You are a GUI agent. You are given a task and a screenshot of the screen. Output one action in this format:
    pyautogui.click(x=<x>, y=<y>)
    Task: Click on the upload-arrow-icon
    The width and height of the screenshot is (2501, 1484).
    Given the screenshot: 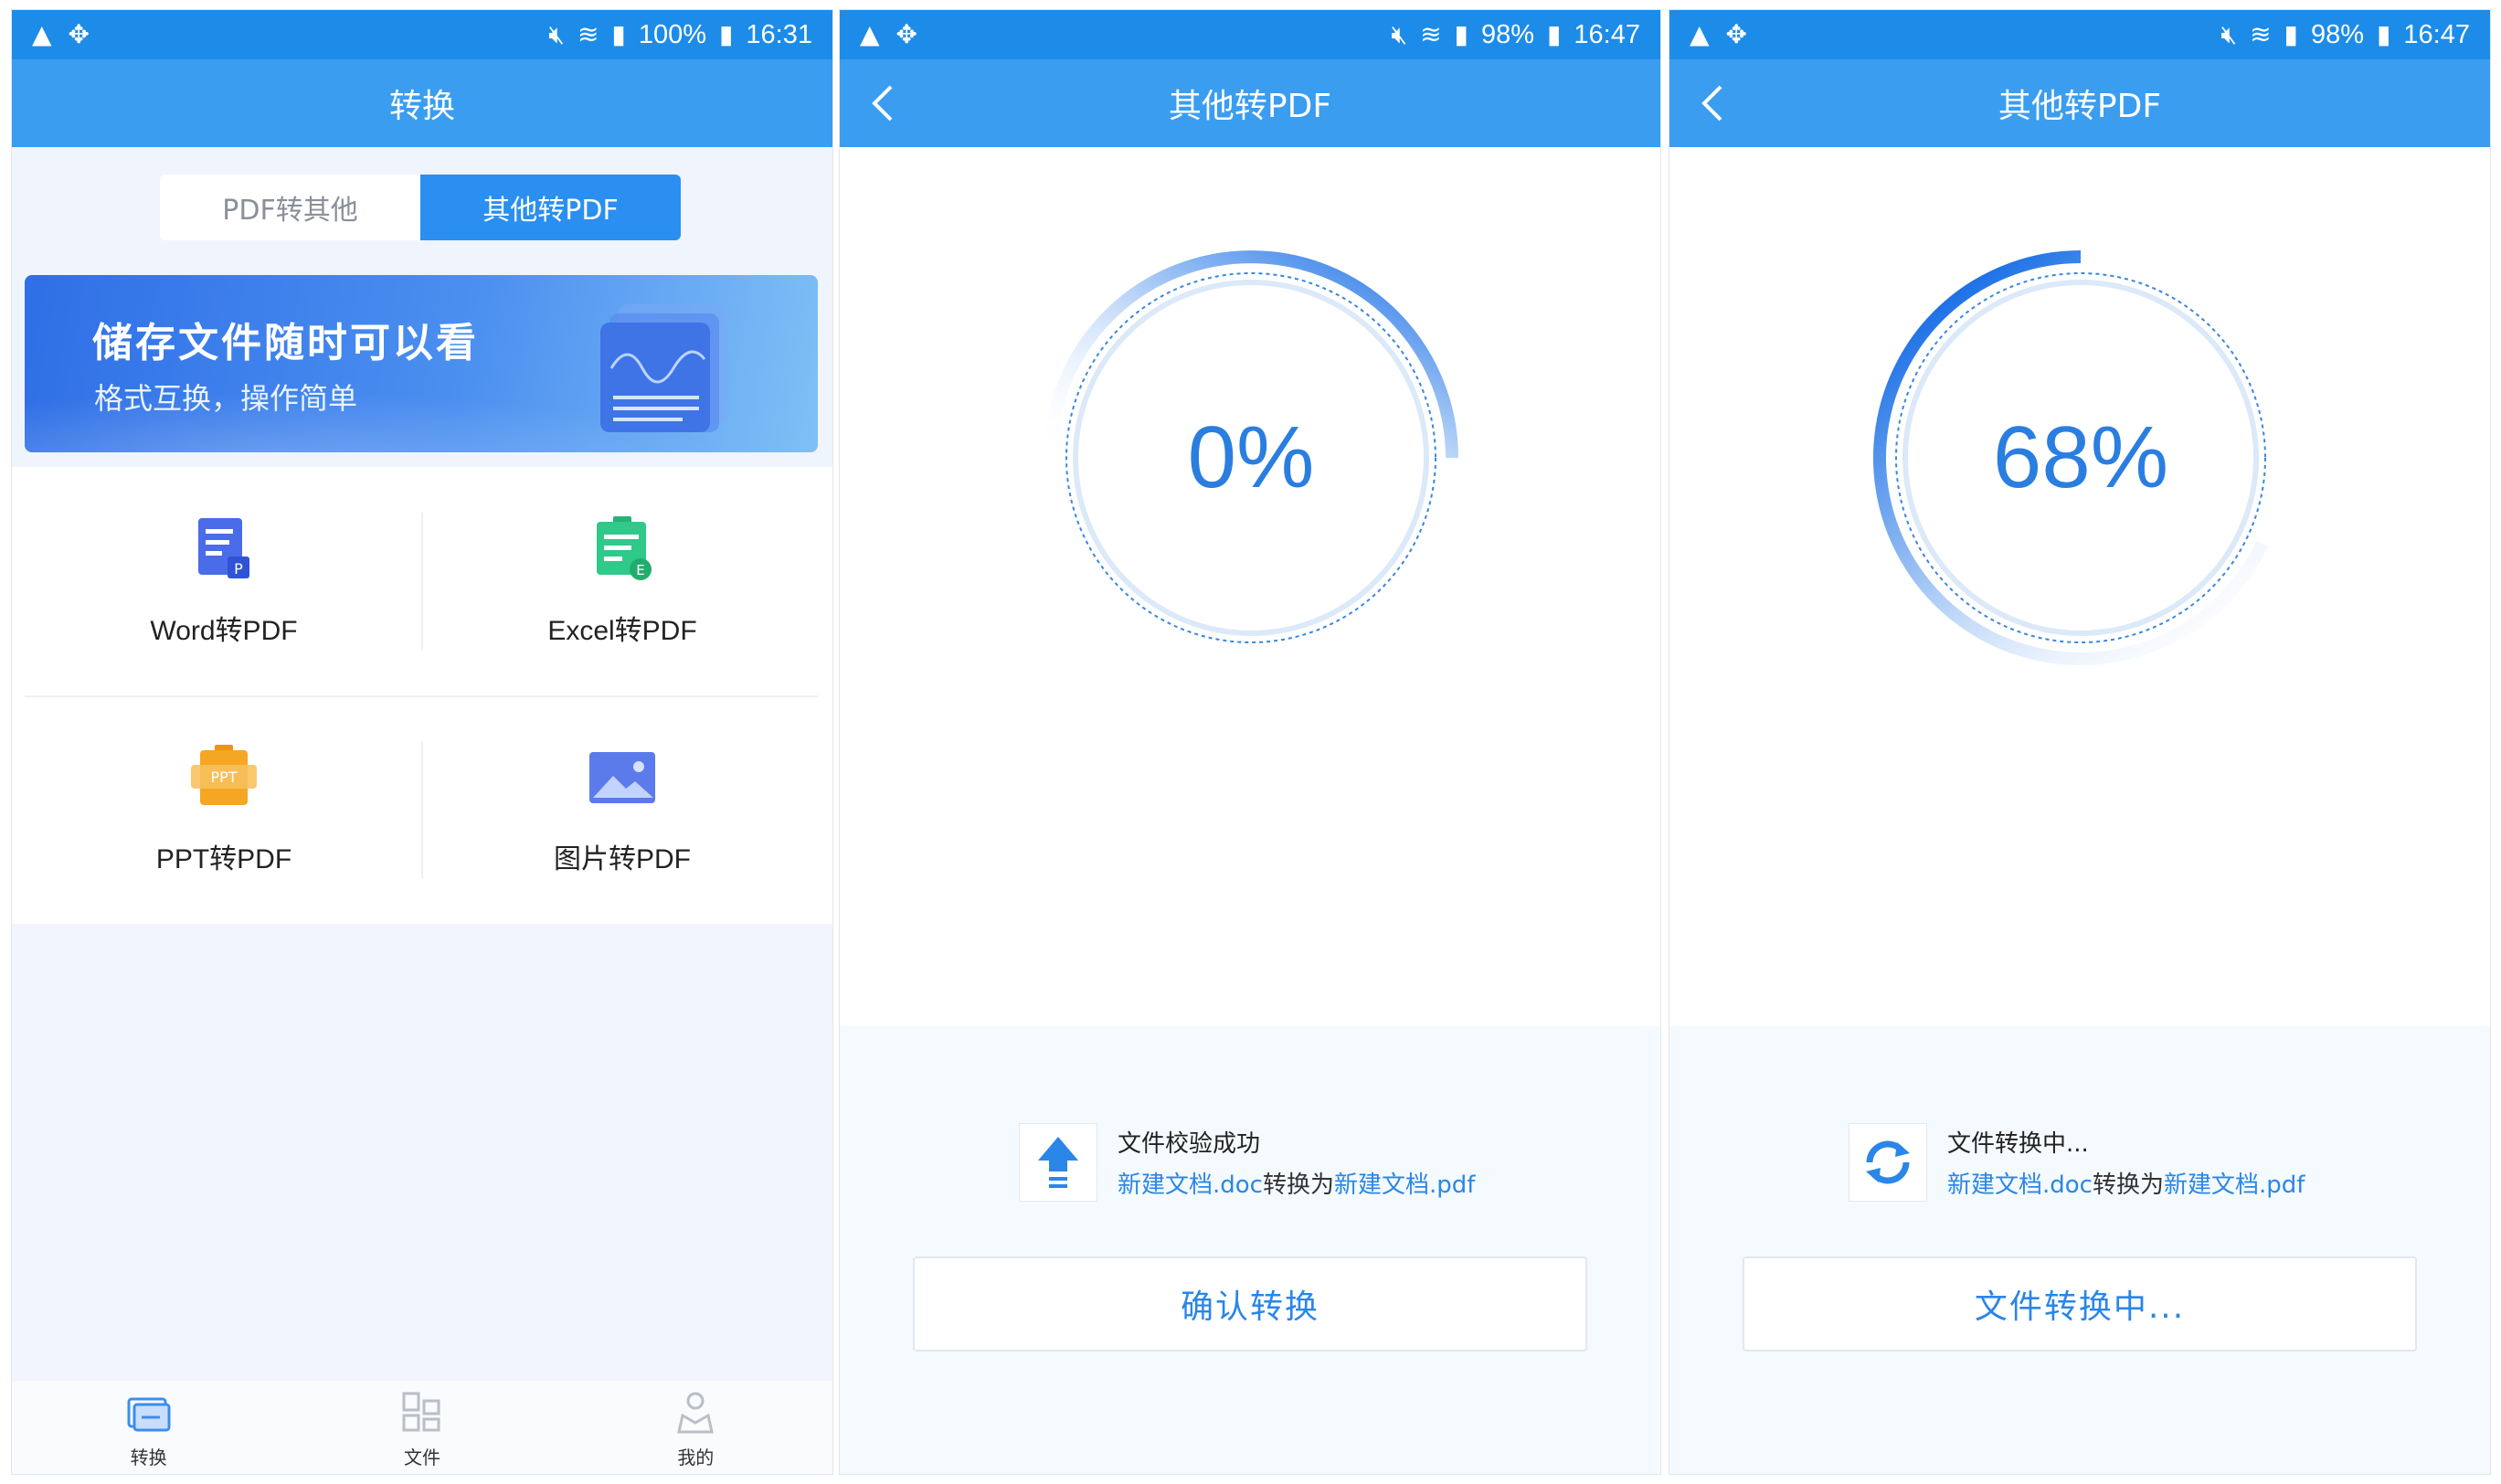 What is the action you would take?
    pyautogui.click(x=1058, y=1162)
    